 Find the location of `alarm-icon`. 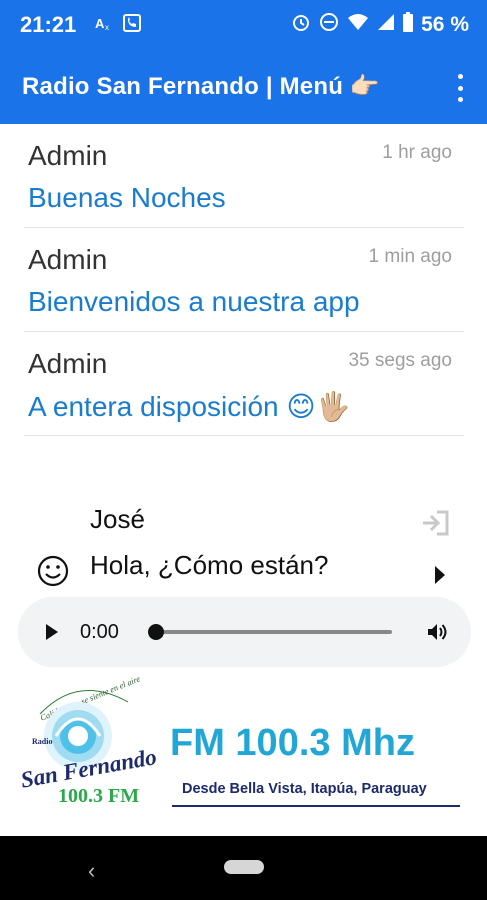

alarm-icon is located at coordinates (301, 25).